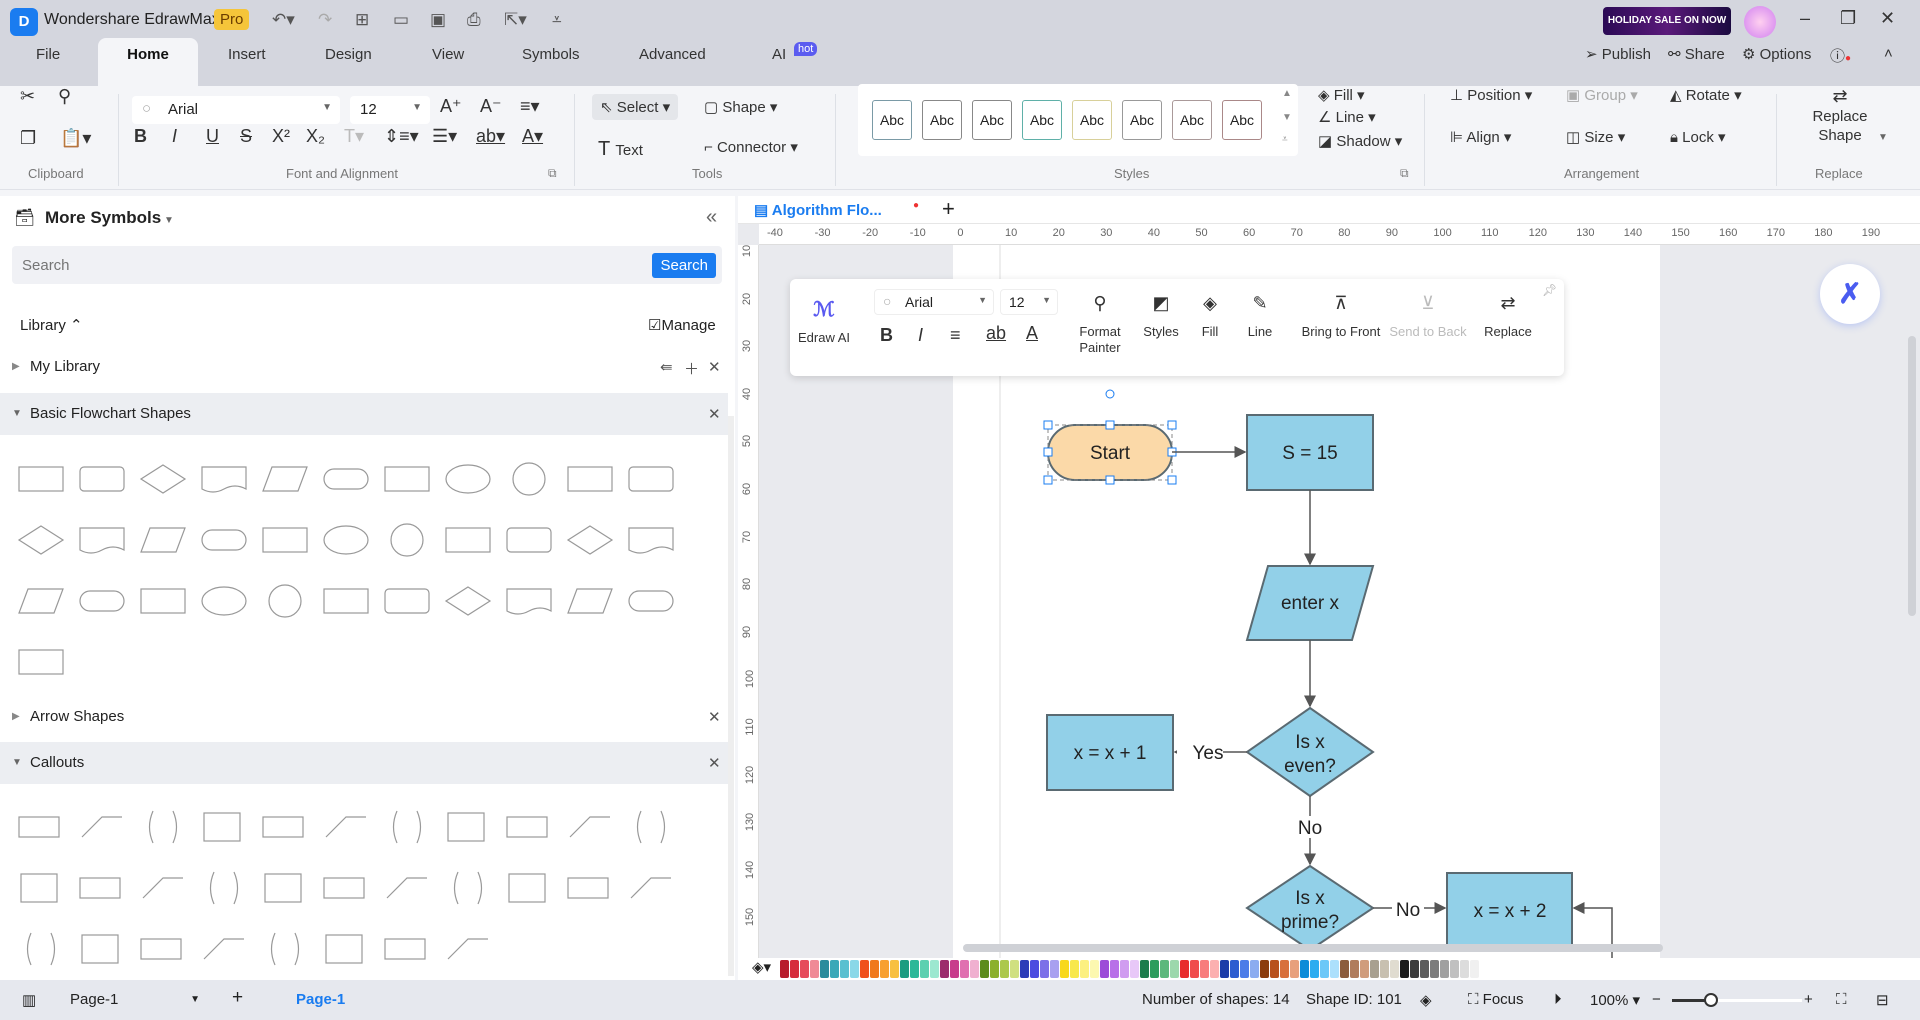 This screenshot has height=1020, width=1920. I want to click on save-icon: ▣, so click(438, 20).